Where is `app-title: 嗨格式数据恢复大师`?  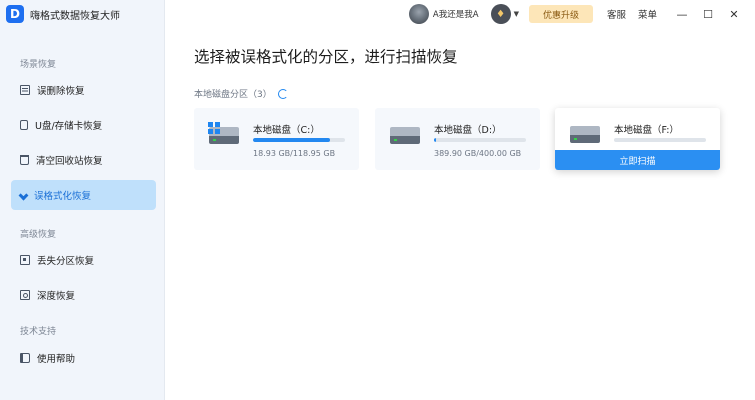 app-title: 嗨格式数据恢复大师 is located at coordinates (75, 16).